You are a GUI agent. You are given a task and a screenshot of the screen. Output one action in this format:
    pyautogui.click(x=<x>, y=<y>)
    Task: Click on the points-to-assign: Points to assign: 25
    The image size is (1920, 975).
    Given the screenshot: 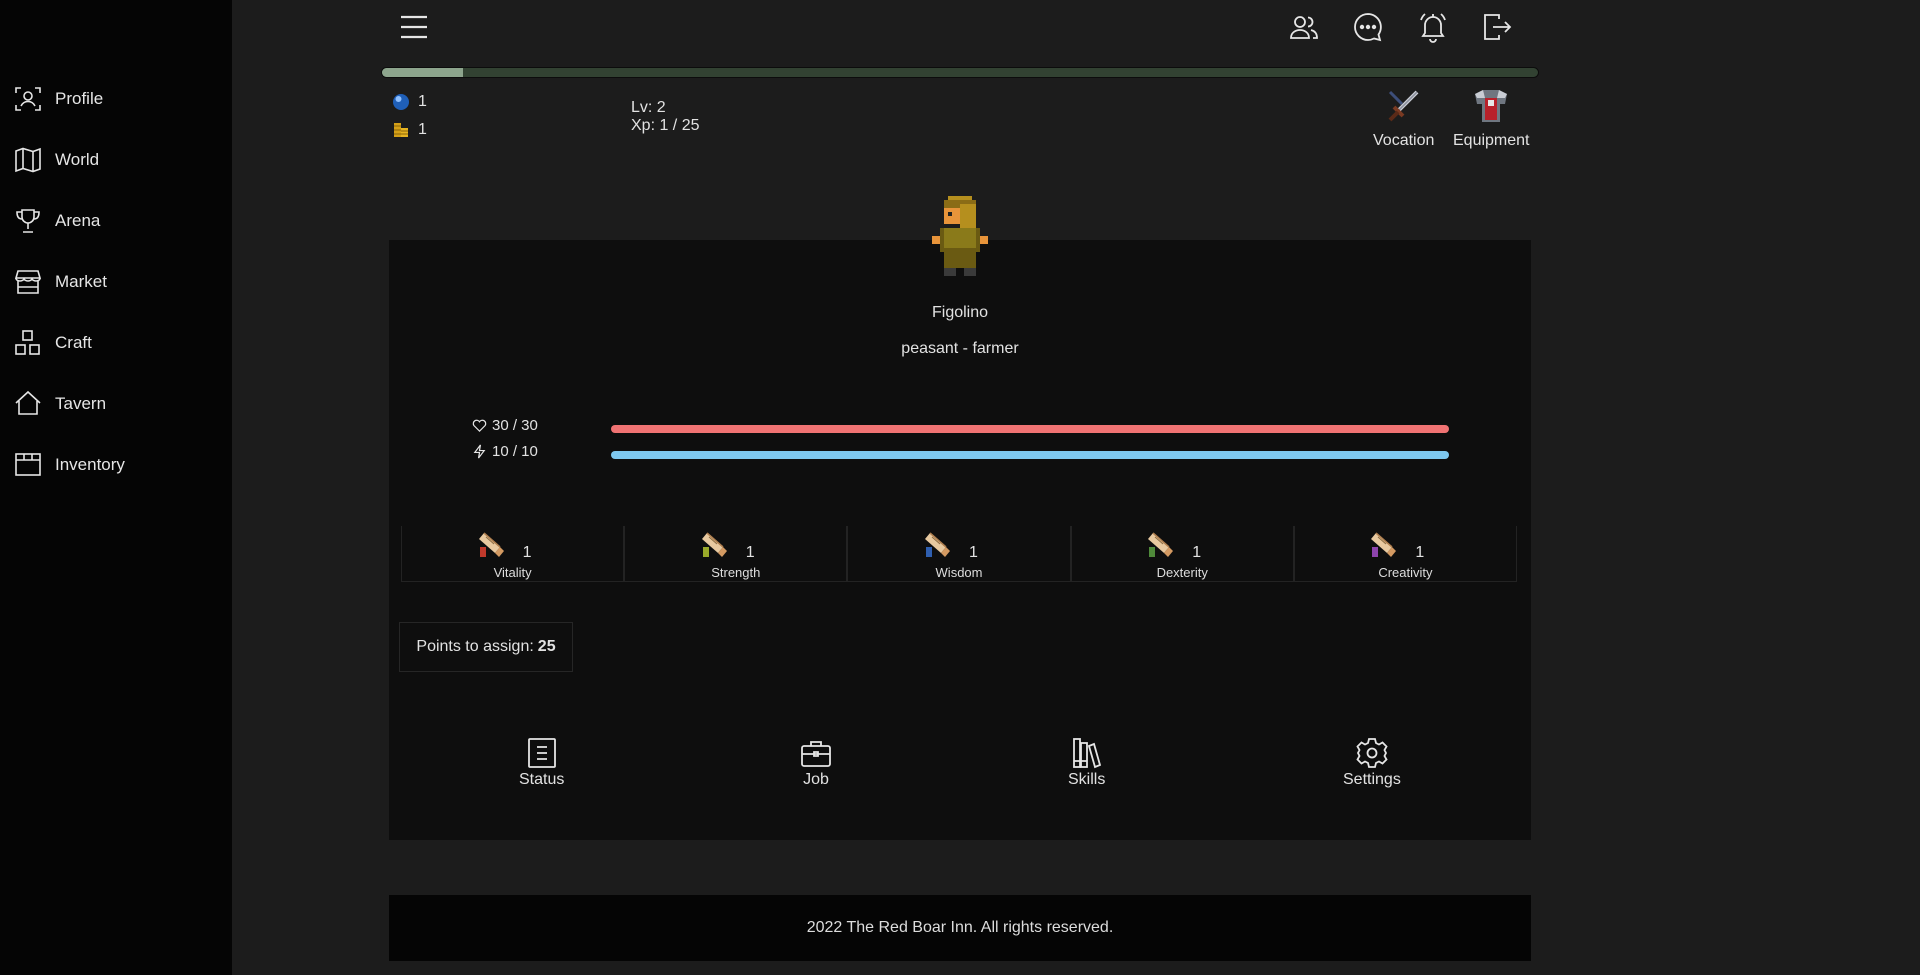 What is the action you would take?
    pyautogui.click(x=486, y=647)
    